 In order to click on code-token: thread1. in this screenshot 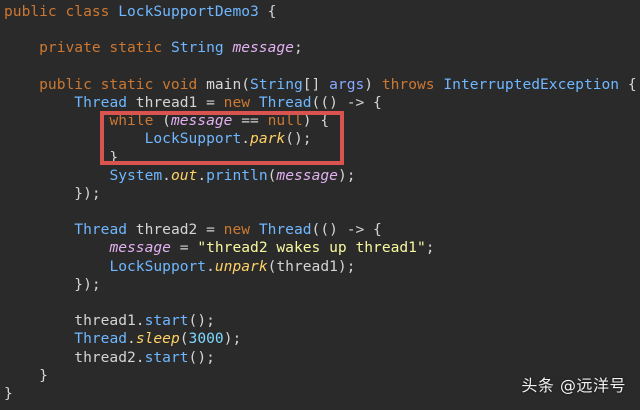, I will do `click(74, 321)`.